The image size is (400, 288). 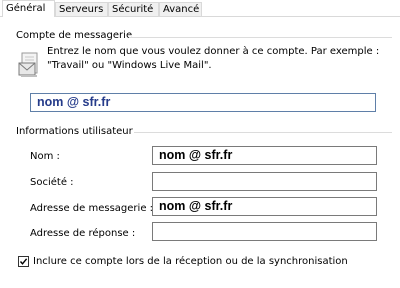 I want to click on checkmark-icon, so click(x=23, y=261).